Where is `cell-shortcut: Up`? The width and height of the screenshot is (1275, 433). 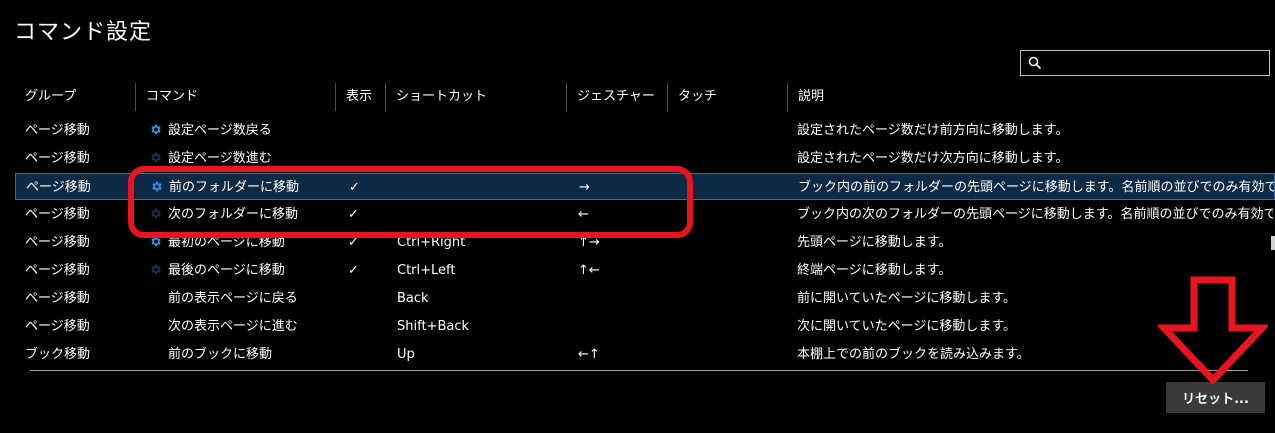
cell-shortcut: Up is located at coordinates (406, 354).